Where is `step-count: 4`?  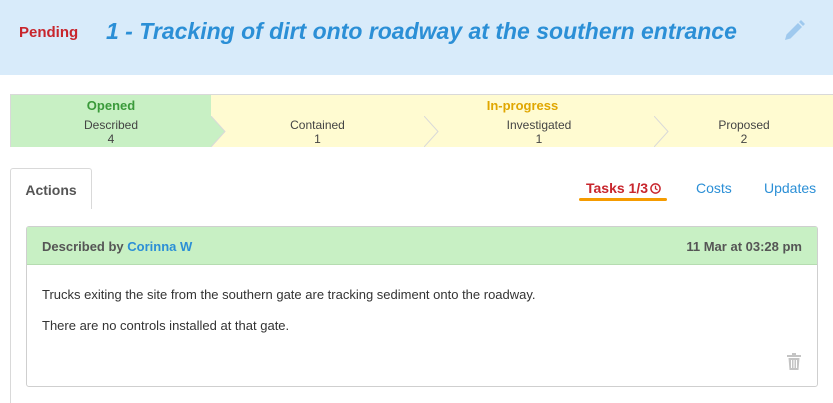 step-count: 4 is located at coordinates (111, 139).